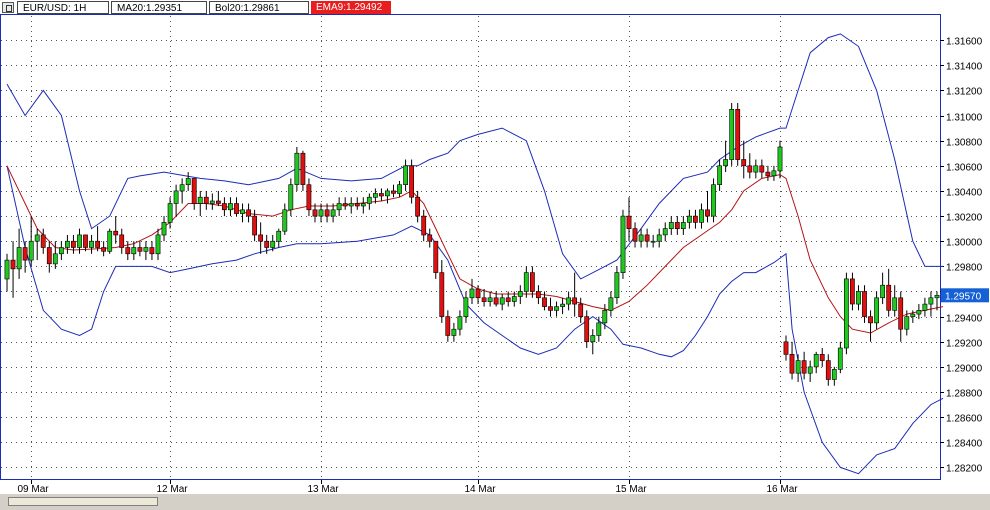 This screenshot has width=990, height=510. I want to click on y-tick-label: 1.28800, so click(964, 394).